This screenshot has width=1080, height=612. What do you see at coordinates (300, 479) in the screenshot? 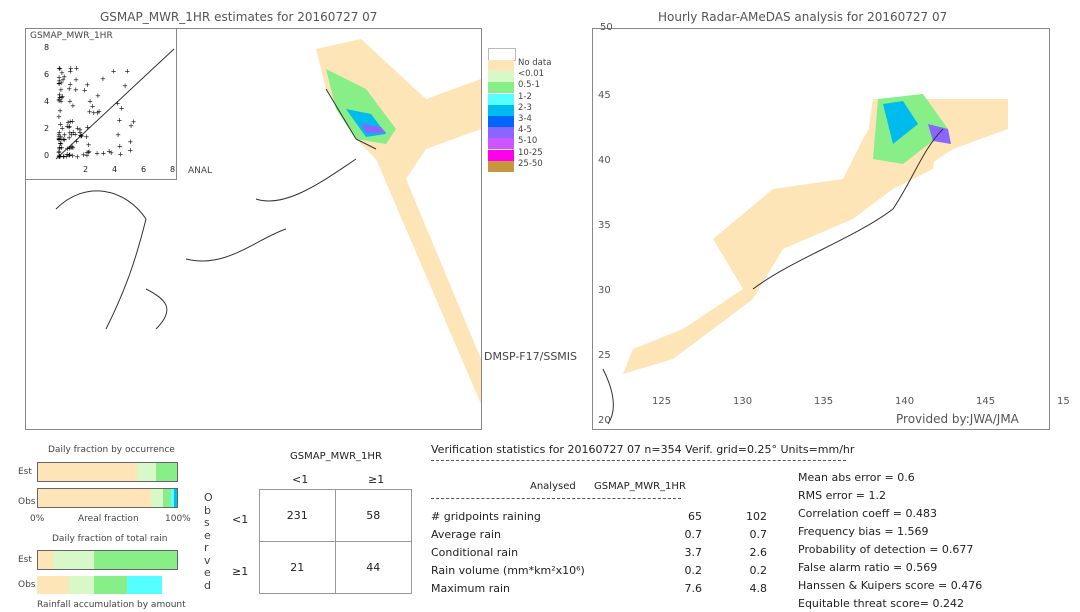
I see `col-label-lt1: <1` at bounding box center [300, 479].